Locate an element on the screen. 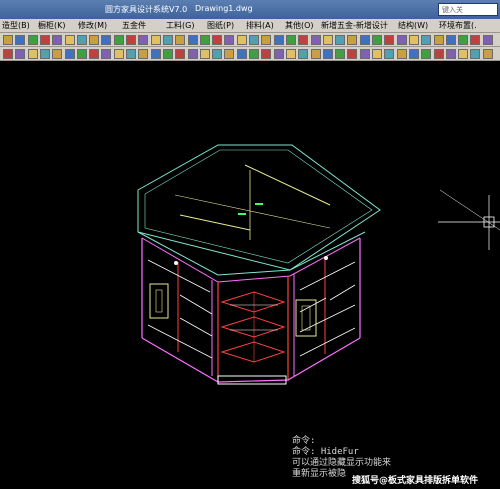 The width and height of the screenshot is (500, 489). menu-item-modify: 修改(M) is located at coordinates (92, 25).